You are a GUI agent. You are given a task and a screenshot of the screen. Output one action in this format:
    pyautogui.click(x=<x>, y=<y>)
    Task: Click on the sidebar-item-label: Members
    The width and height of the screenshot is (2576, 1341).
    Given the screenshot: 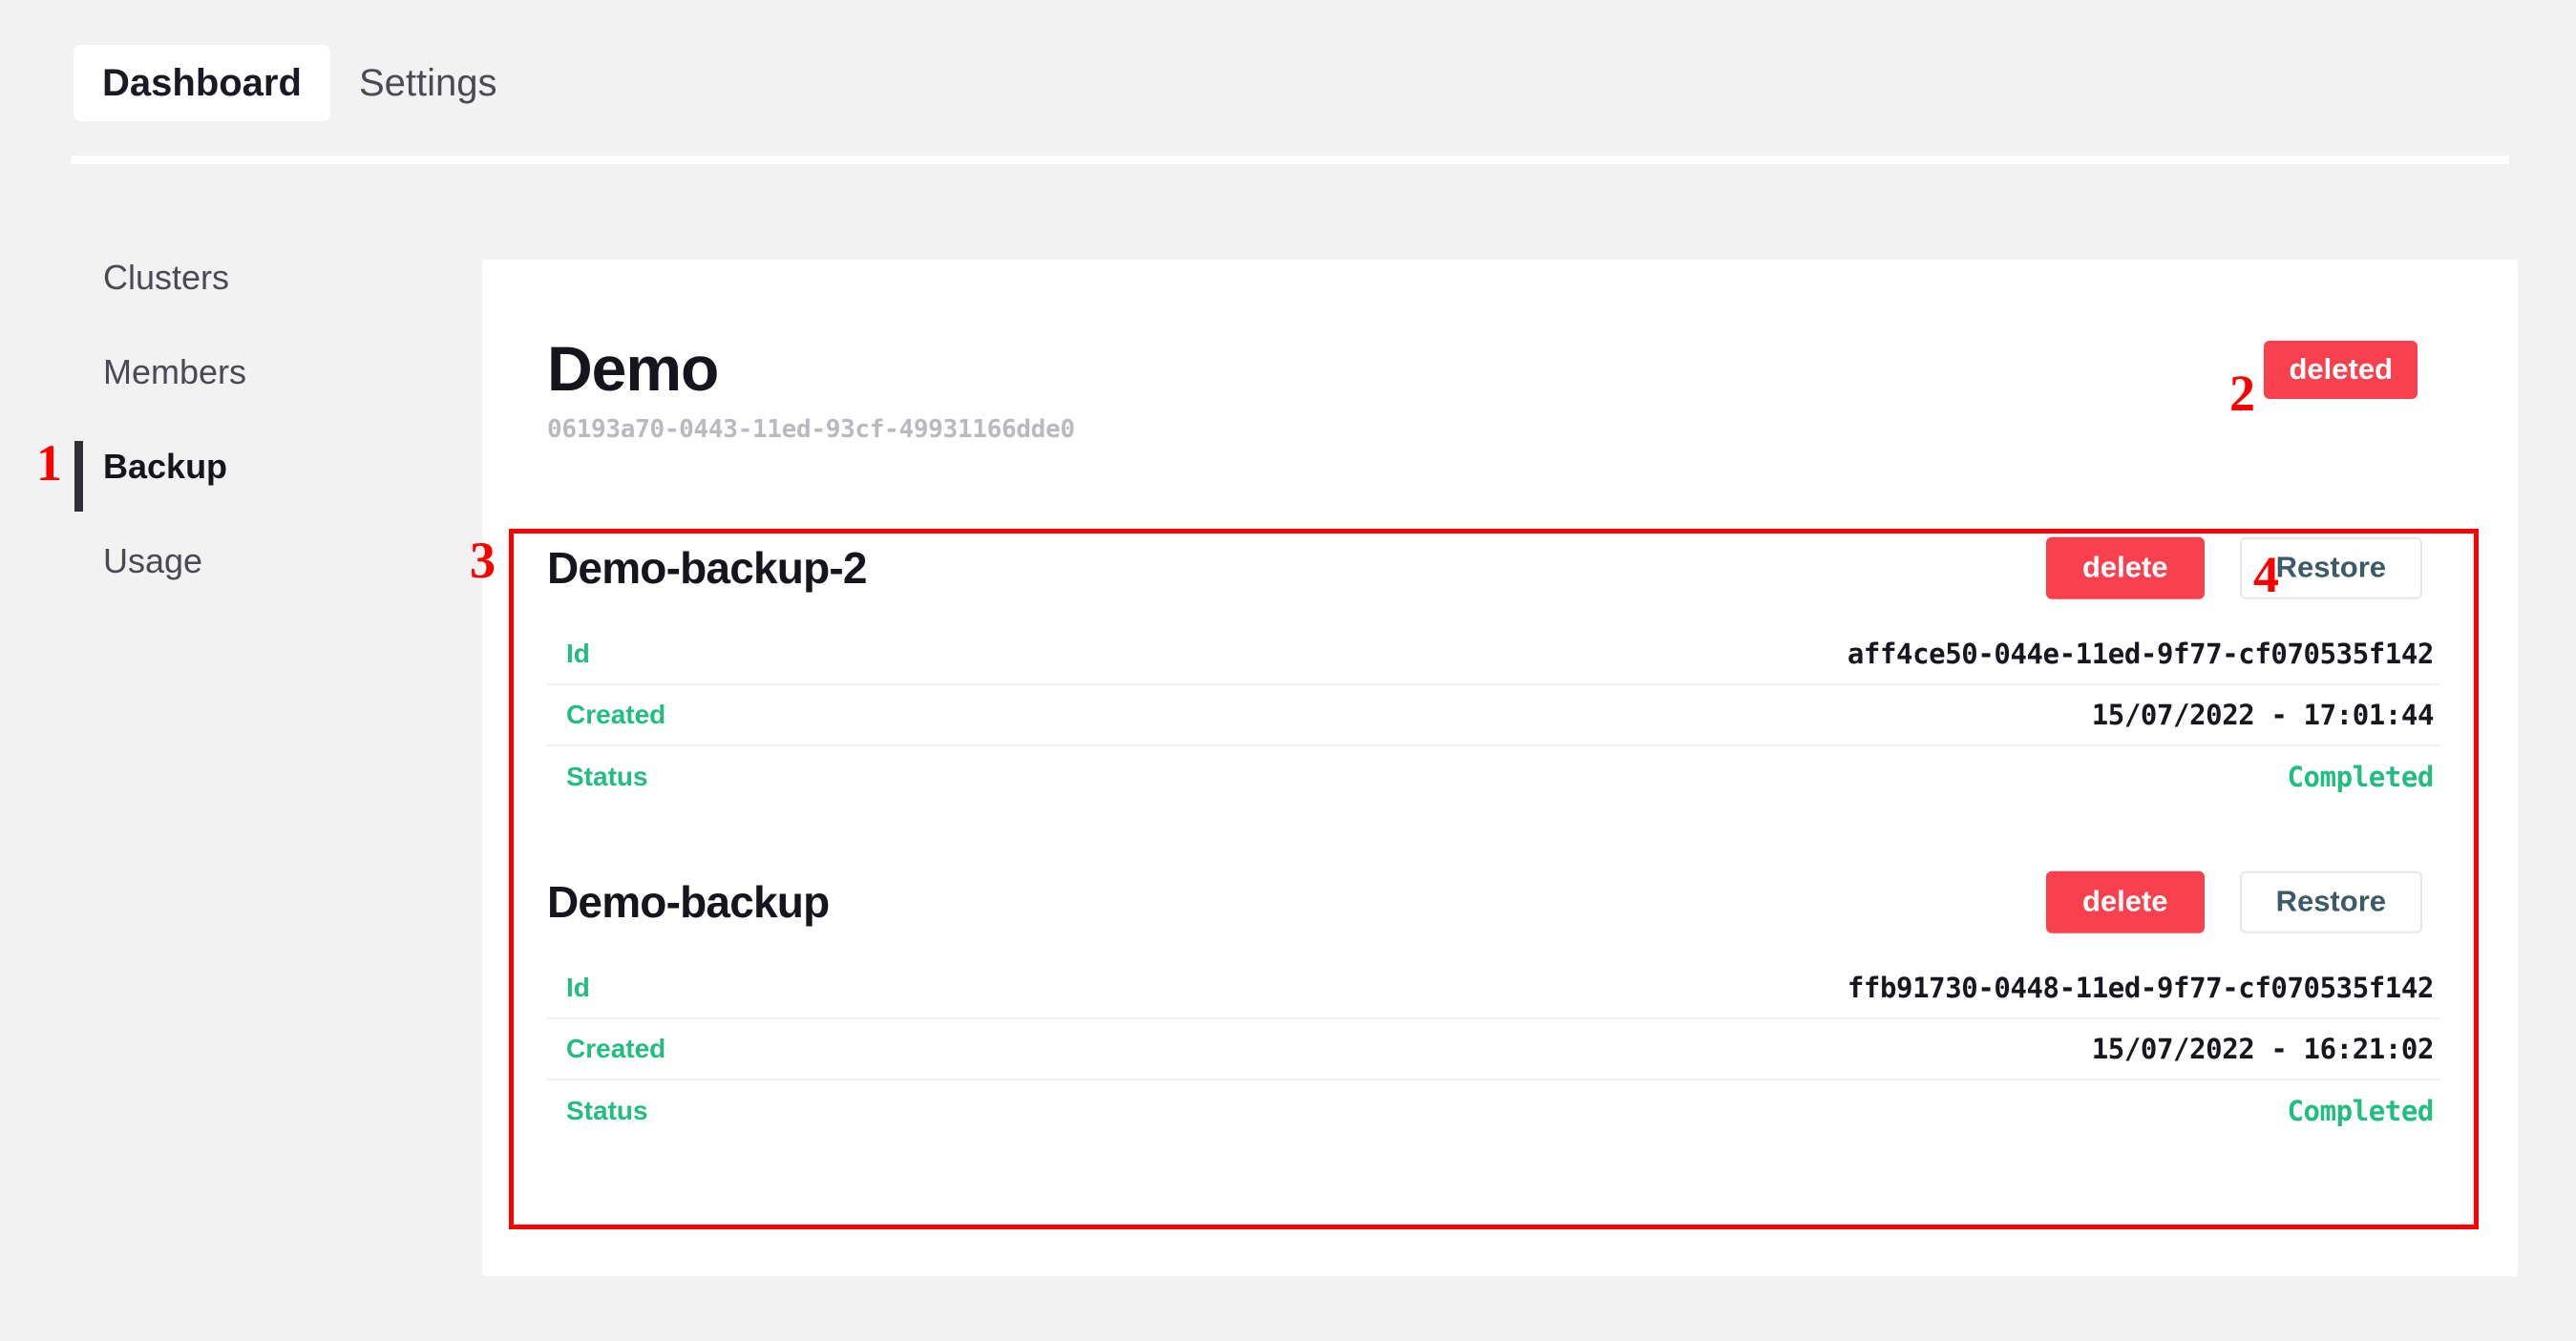 What is the action you would take?
    pyautogui.click(x=175, y=371)
    